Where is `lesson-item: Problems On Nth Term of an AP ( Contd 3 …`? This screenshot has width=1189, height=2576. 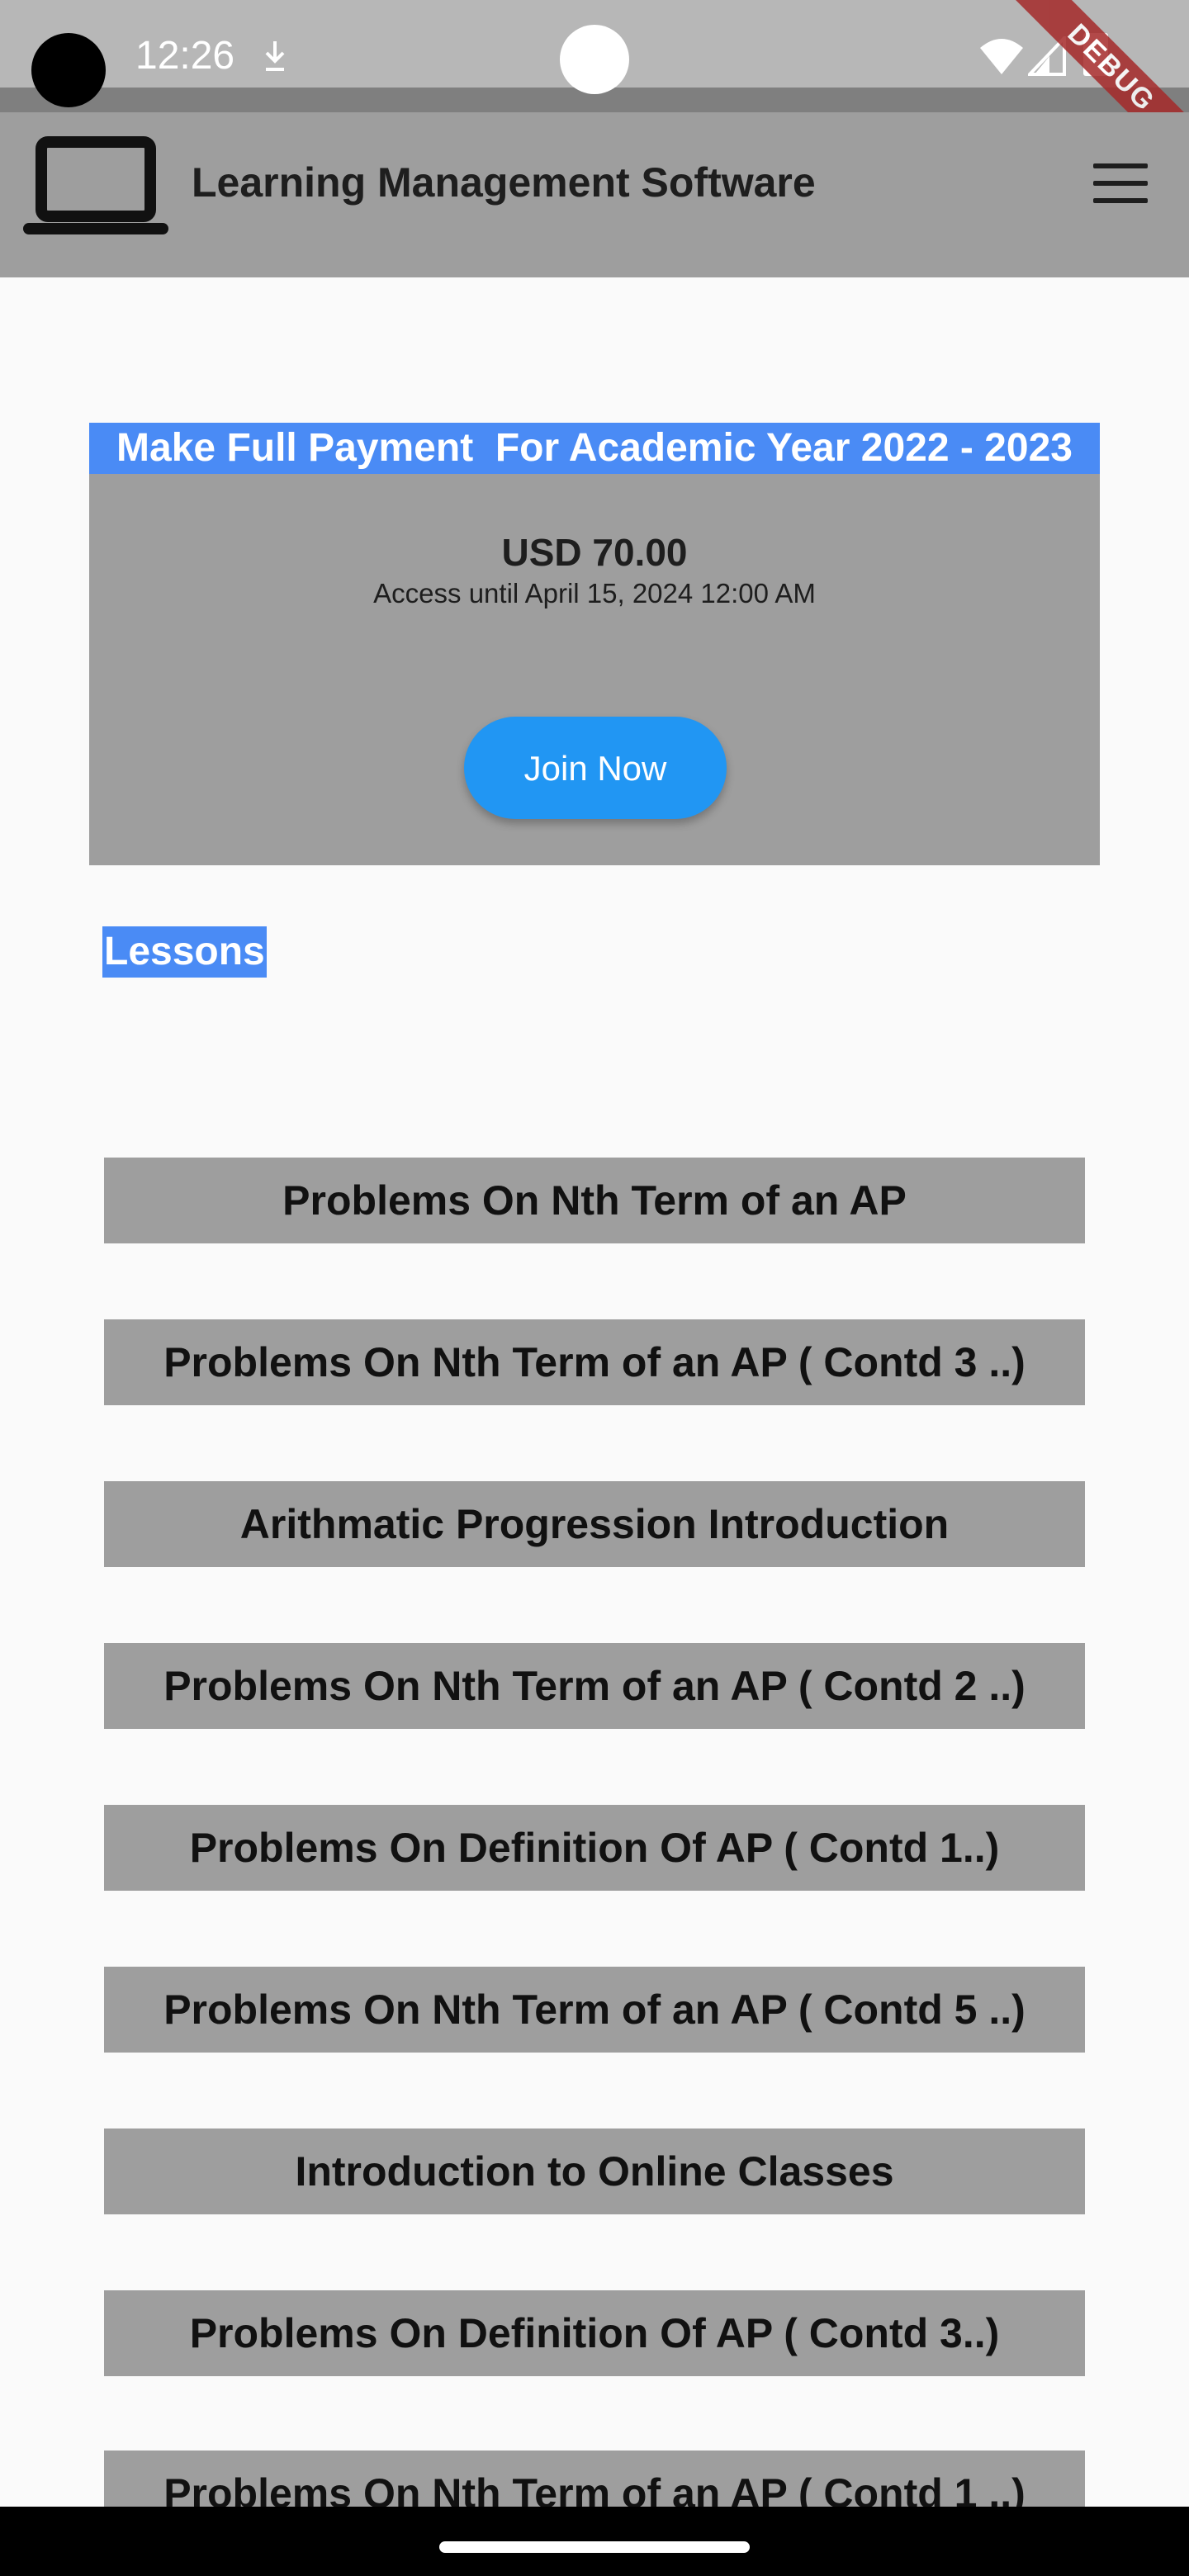
lesson-item: Problems On Nth Term of an AP ( Contd 3 … is located at coordinates (594, 1362).